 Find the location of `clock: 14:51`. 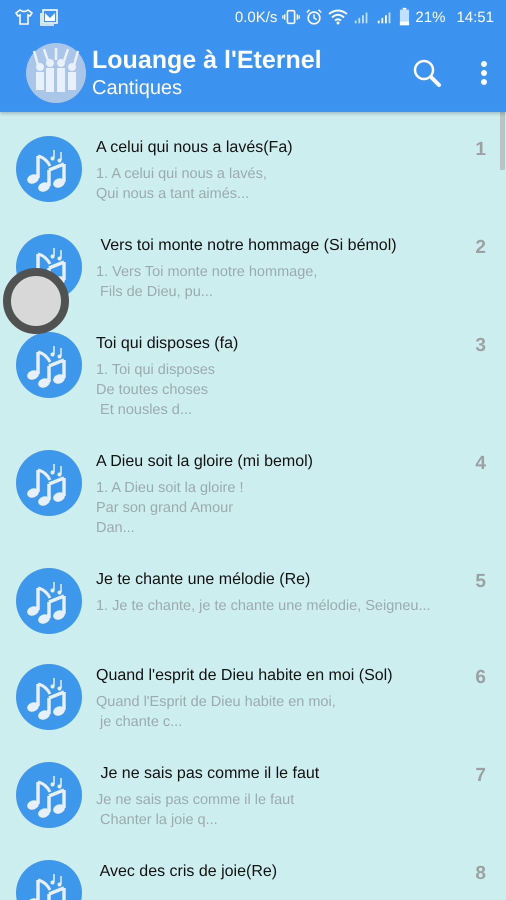

clock: 14:51 is located at coordinates (475, 17).